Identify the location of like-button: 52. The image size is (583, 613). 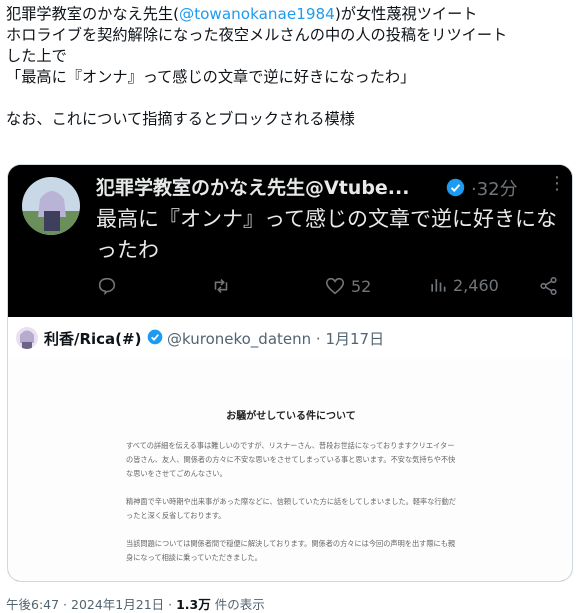
(347, 286).